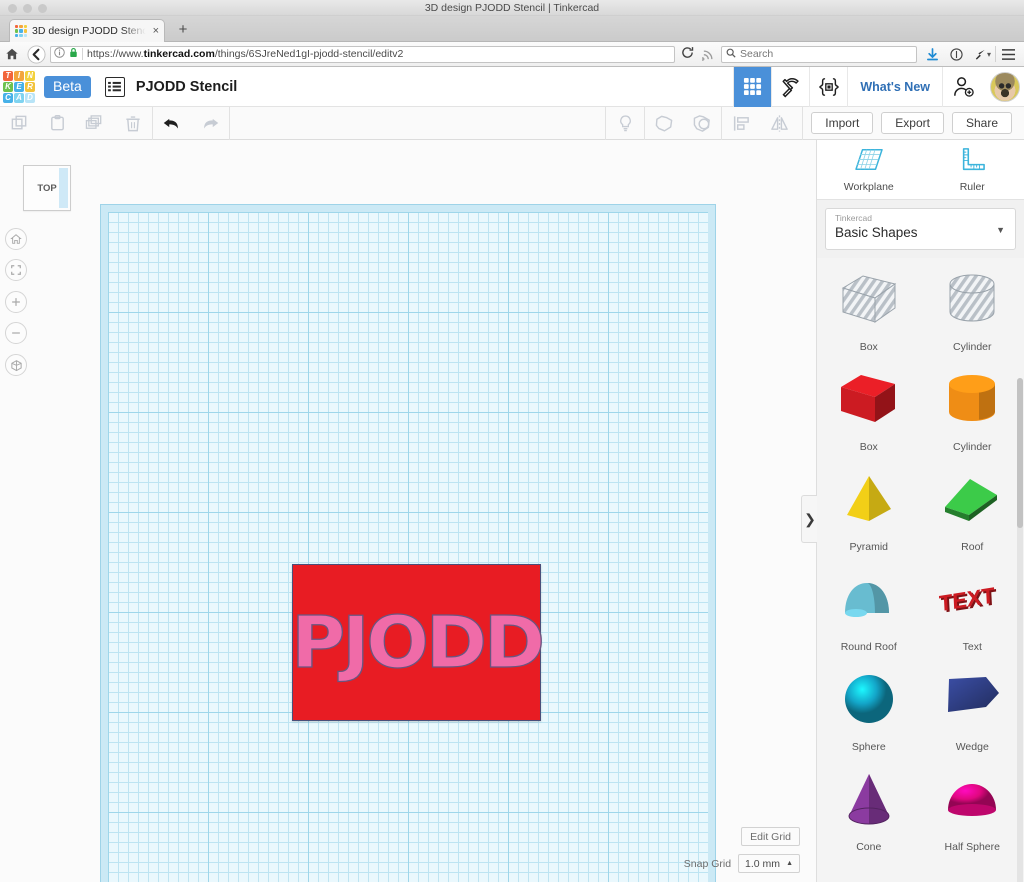 The width and height of the screenshot is (1024, 882). What do you see at coordinates (133, 123) in the screenshot?
I see `delete-button` at bounding box center [133, 123].